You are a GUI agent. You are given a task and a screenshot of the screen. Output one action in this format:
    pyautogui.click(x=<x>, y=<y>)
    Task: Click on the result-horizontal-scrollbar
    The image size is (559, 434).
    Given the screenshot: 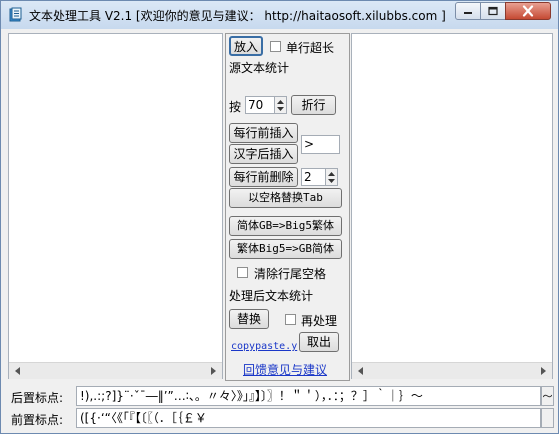 What is the action you would take?
    pyautogui.click(x=452, y=370)
    